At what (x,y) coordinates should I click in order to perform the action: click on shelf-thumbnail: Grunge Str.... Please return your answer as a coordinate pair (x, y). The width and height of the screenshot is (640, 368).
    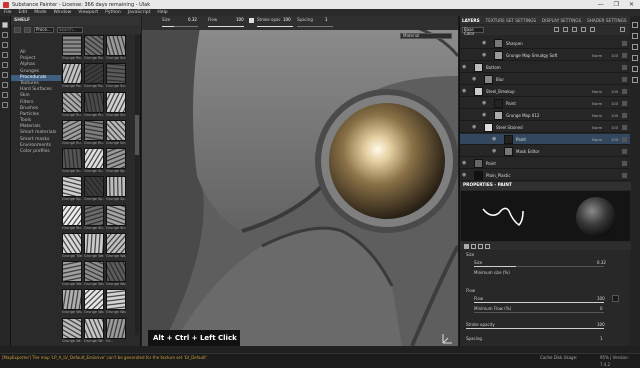
    Looking at the image, I should click on (94, 218).